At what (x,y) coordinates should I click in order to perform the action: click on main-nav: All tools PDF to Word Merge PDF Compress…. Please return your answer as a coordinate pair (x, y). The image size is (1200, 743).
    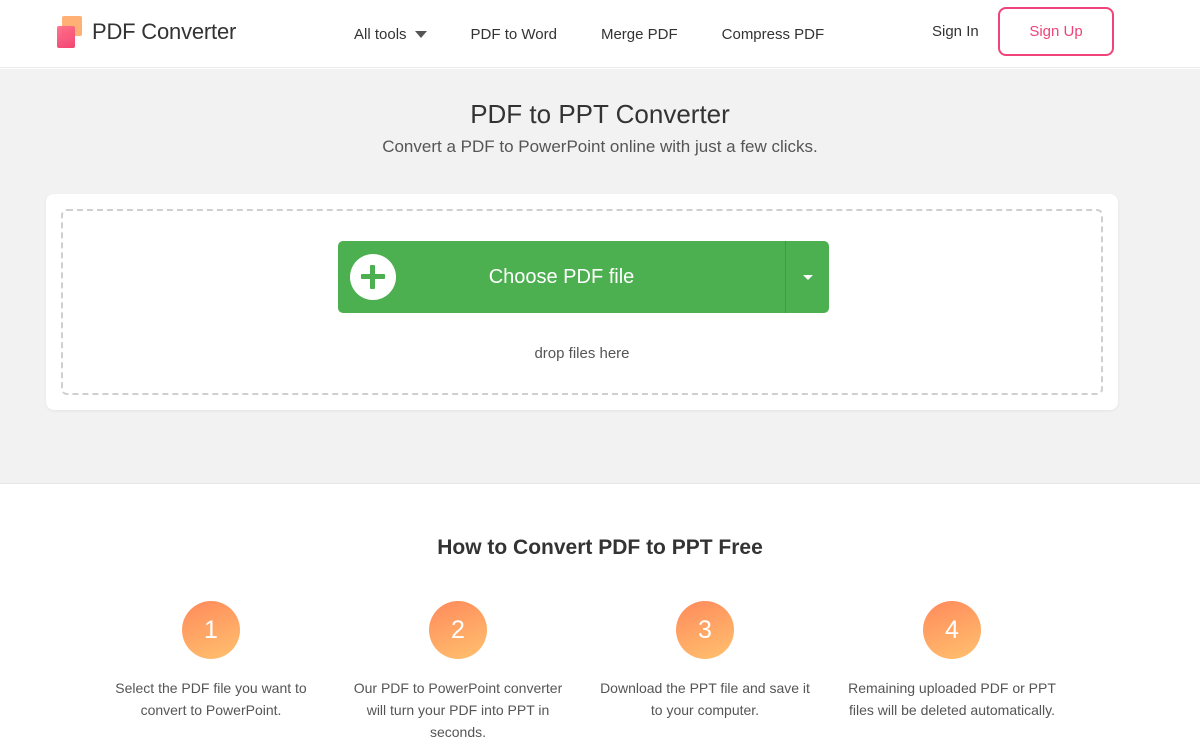
    Looking at the image, I should click on (611, 34).